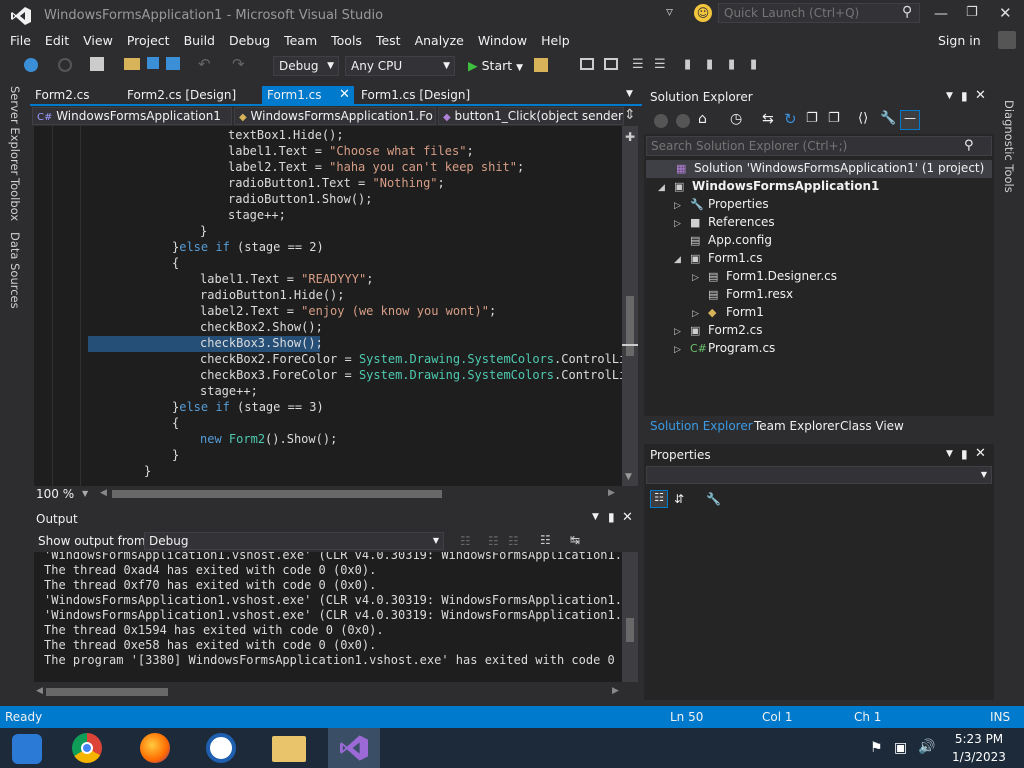  Describe the element at coordinates (294, 541) in the screenshot. I see `output-source-dropdown: Debug ▼` at that location.